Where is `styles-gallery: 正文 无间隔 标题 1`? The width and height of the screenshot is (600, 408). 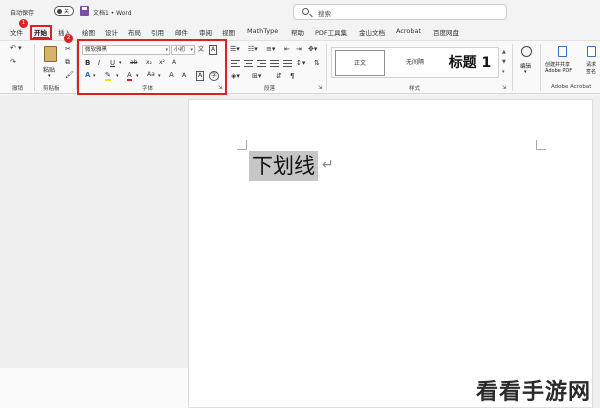
styles-gallery: 正文 无间隔 标题 1 is located at coordinates (415, 62).